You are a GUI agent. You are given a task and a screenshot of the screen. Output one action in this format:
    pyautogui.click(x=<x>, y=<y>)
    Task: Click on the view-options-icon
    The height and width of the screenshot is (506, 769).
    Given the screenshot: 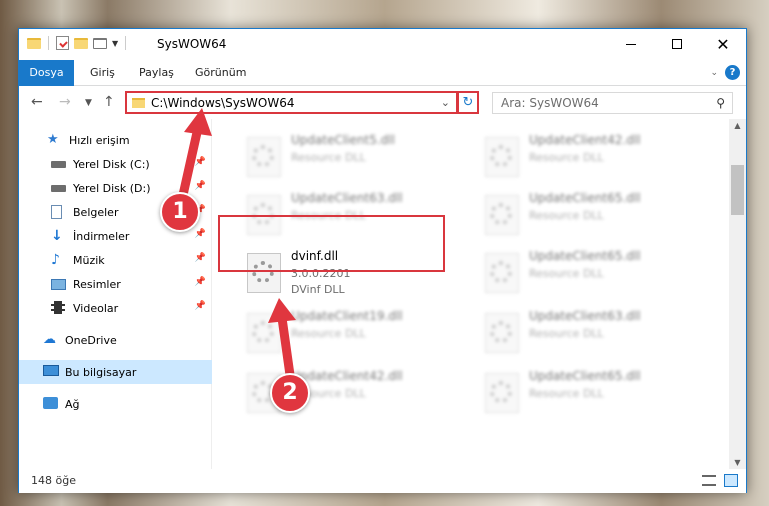 What is the action you would take?
    pyautogui.click(x=100, y=43)
    